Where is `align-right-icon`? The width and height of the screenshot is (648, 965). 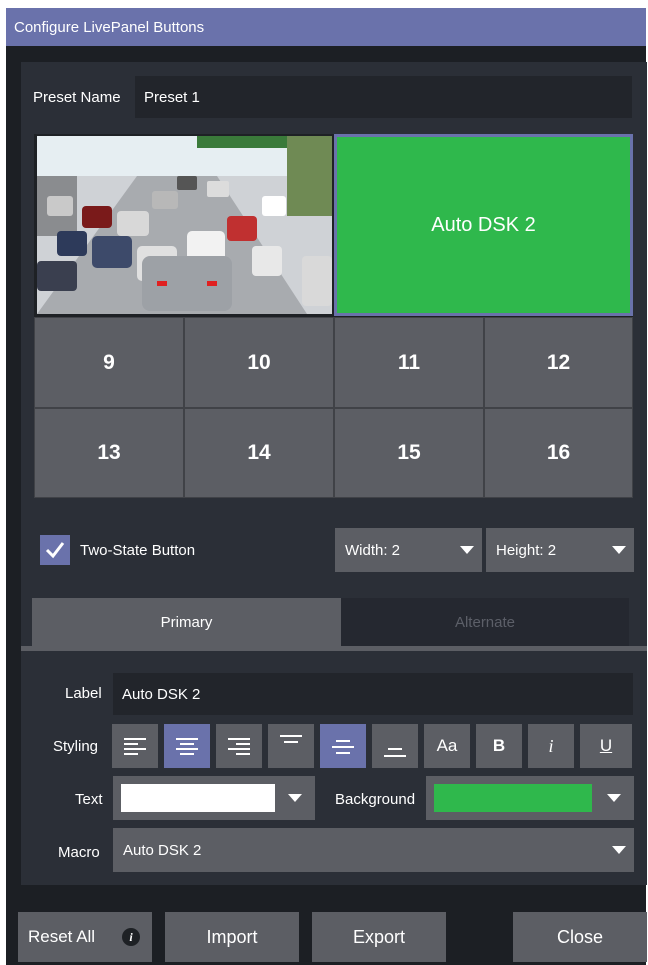
align-right-icon is located at coordinates (239, 746).